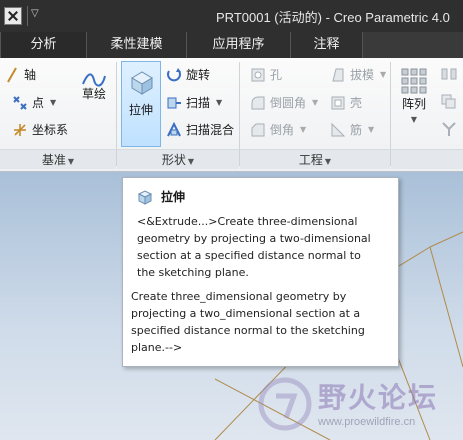 The image size is (463, 440). What do you see at coordinates (238, 45) in the screenshot?
I see `tab-applications: 应用程序` at bounding box center [238, 45].